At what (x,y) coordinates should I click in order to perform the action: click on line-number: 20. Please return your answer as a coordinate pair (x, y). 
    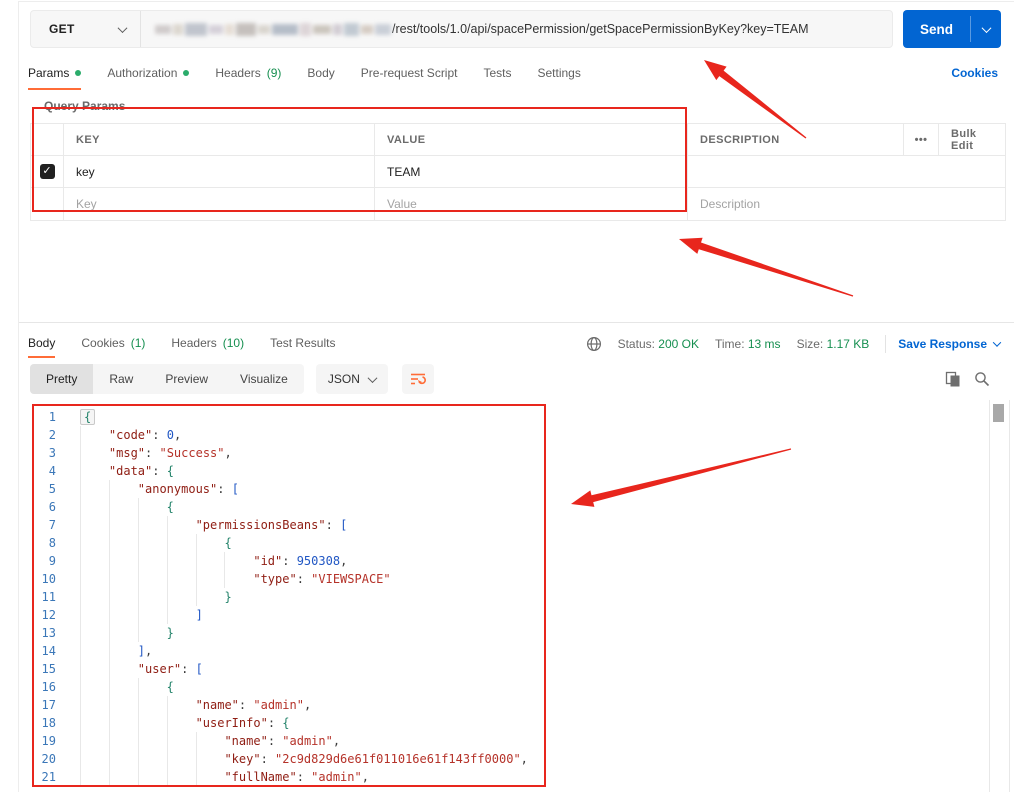
    Looking at the image, I should click on (48, 759).